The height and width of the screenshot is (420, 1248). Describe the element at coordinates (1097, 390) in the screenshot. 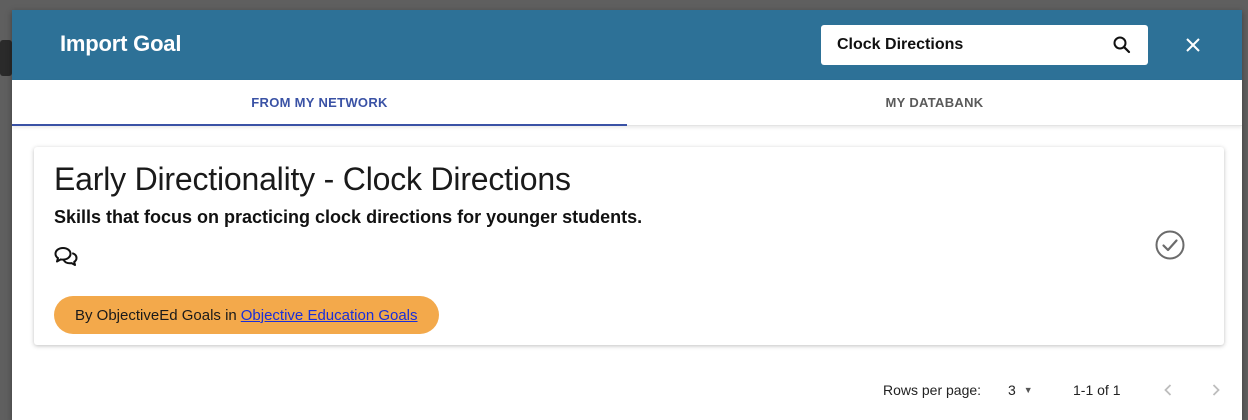

I see `page-range: 1-1 of 1` at that location.